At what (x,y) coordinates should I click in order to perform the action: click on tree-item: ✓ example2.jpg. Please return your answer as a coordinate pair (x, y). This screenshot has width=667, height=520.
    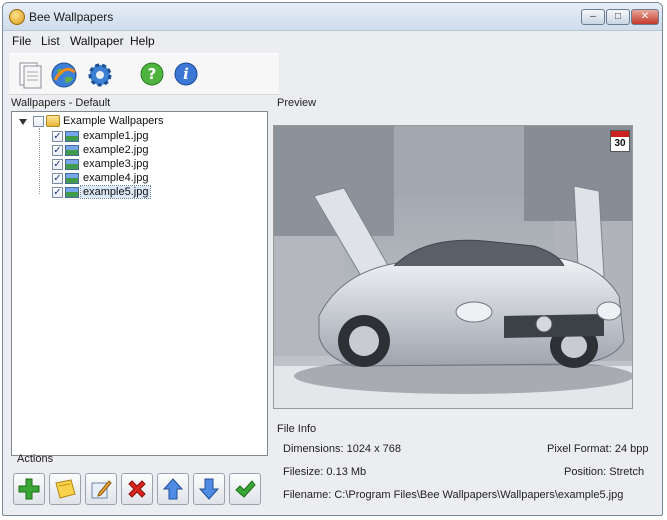
    Looking at the image, I should click on (137, 150).